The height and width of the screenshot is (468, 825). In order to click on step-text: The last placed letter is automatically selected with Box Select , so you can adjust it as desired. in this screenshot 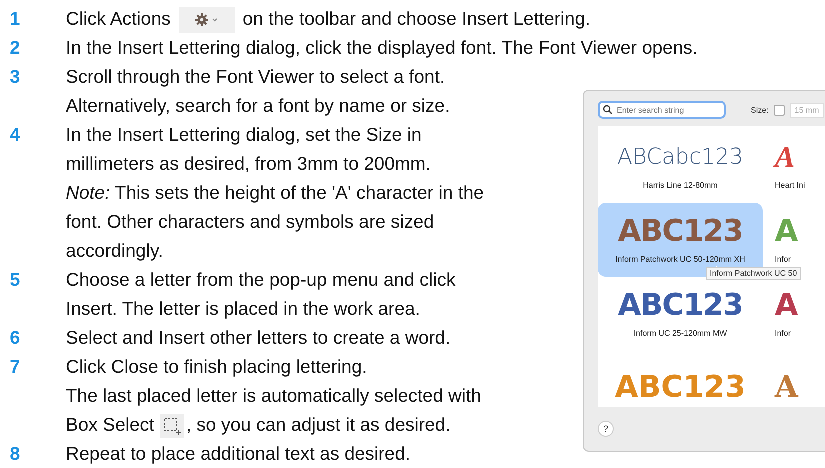, I will do `click(284, 410)`.